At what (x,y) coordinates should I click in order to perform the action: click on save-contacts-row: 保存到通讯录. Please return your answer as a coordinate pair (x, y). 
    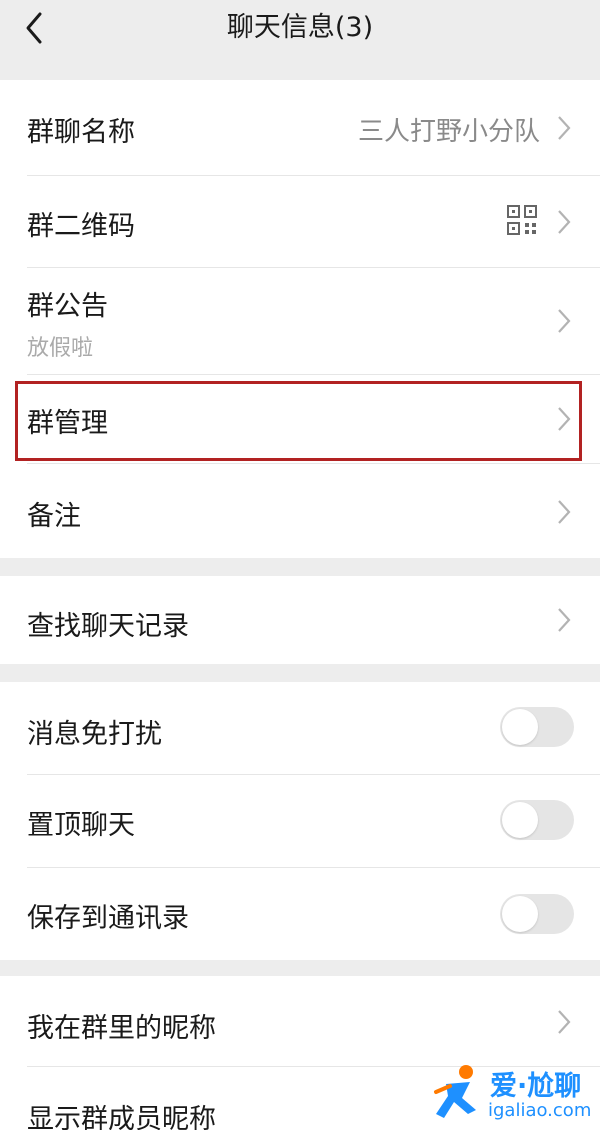
    Looking at the image, I should click on (300, 914).